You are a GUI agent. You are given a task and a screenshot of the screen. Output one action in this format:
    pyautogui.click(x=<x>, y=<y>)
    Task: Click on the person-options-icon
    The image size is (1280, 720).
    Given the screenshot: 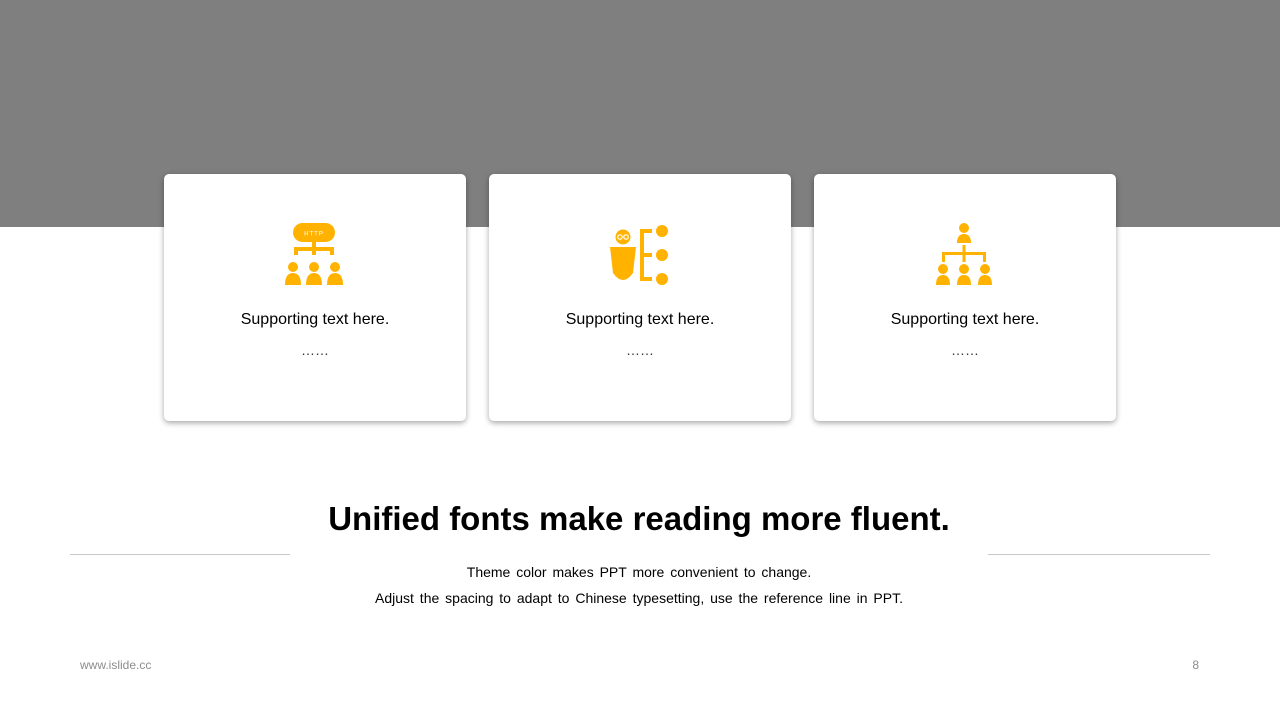 What is the action you would take?
    pyautogui.click(x=640, y=255)
    